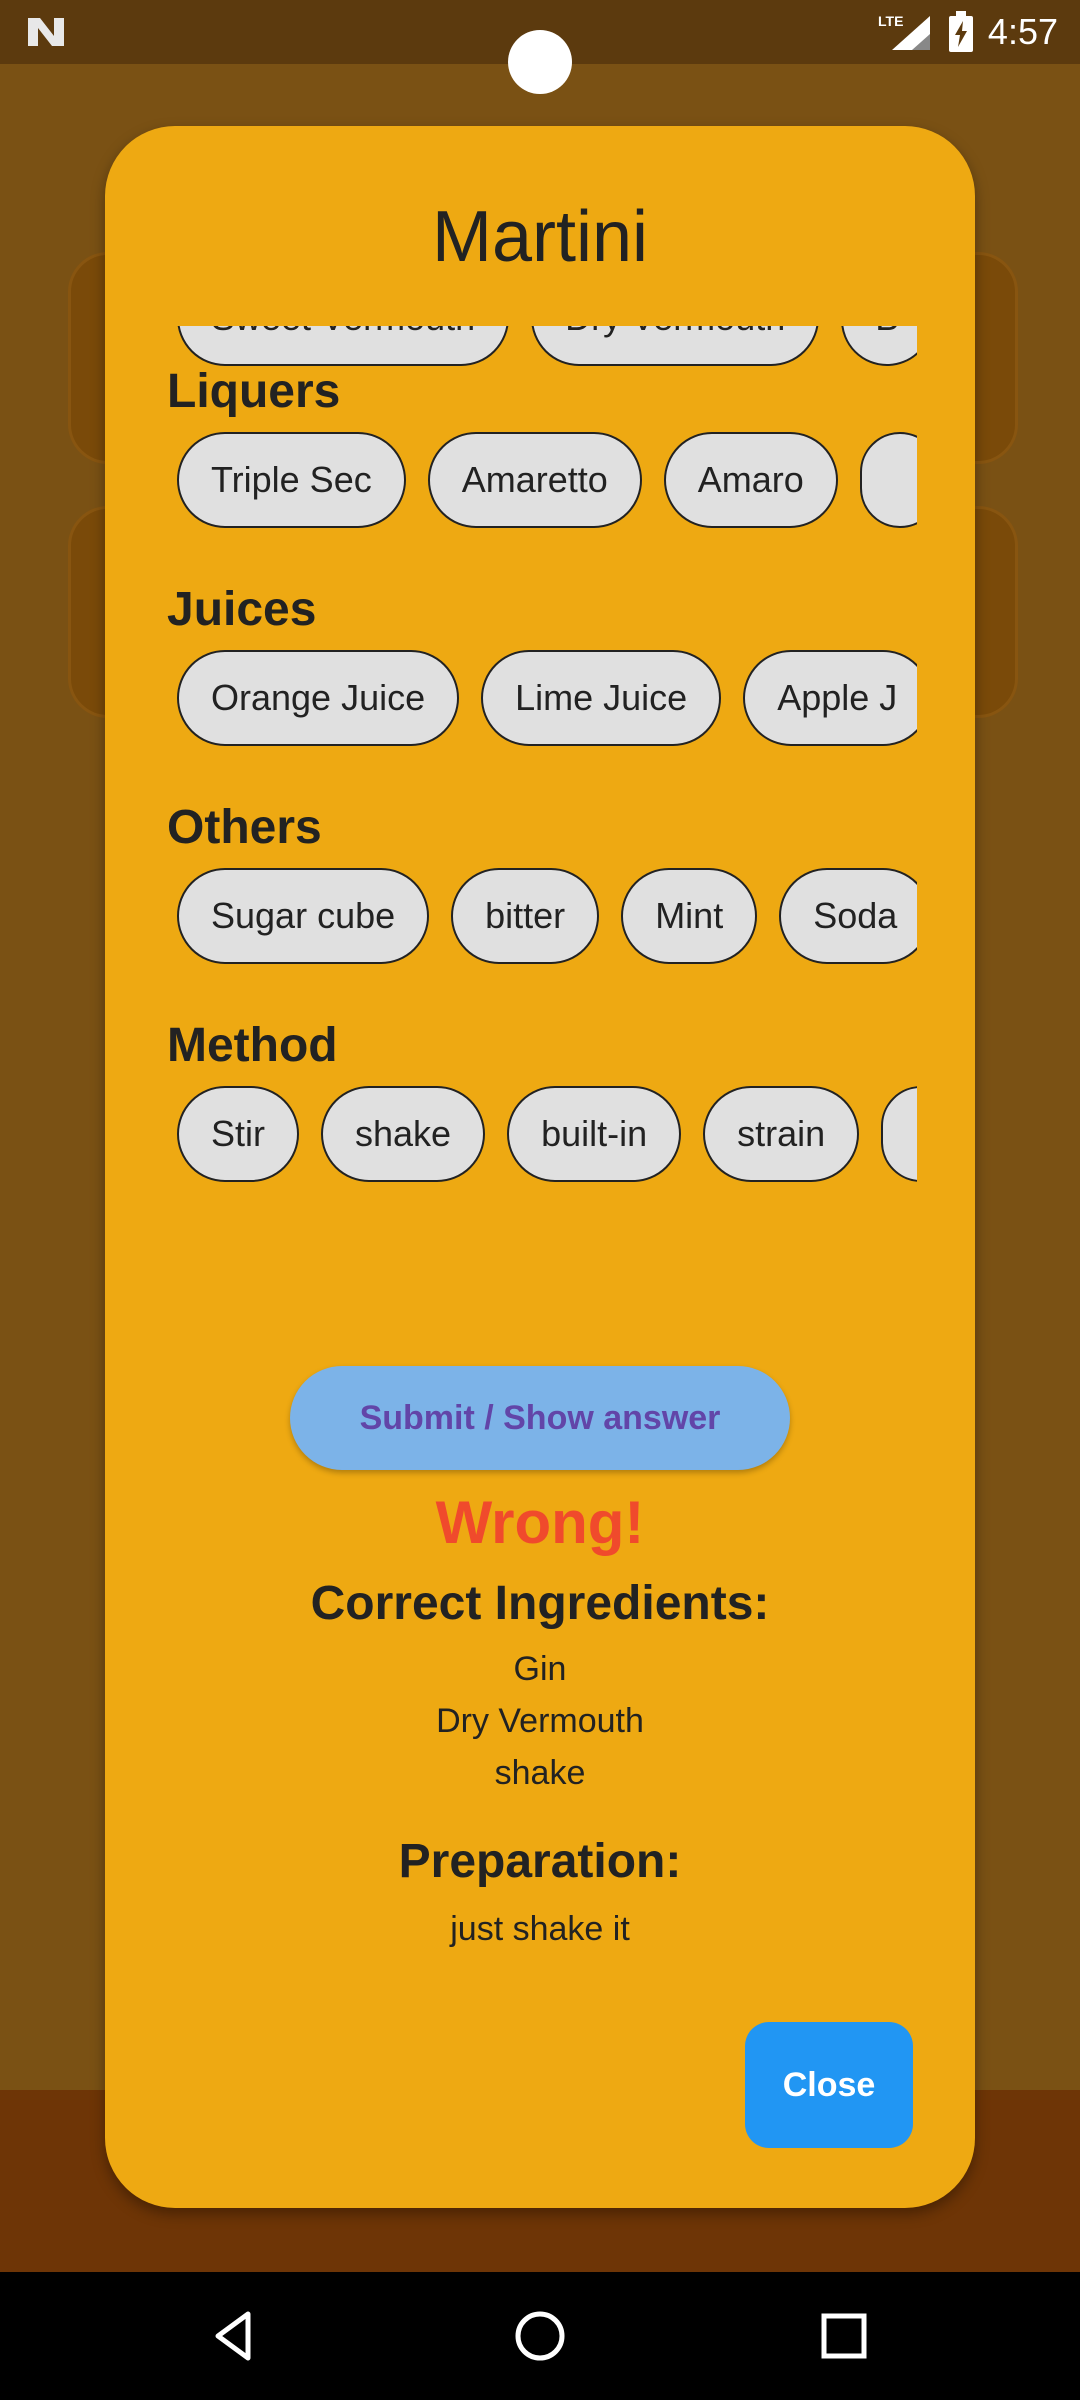  Describe the element at coordinates (254, 391) in the screenshot. I see `section-header-liquers: Liquers` at that location.